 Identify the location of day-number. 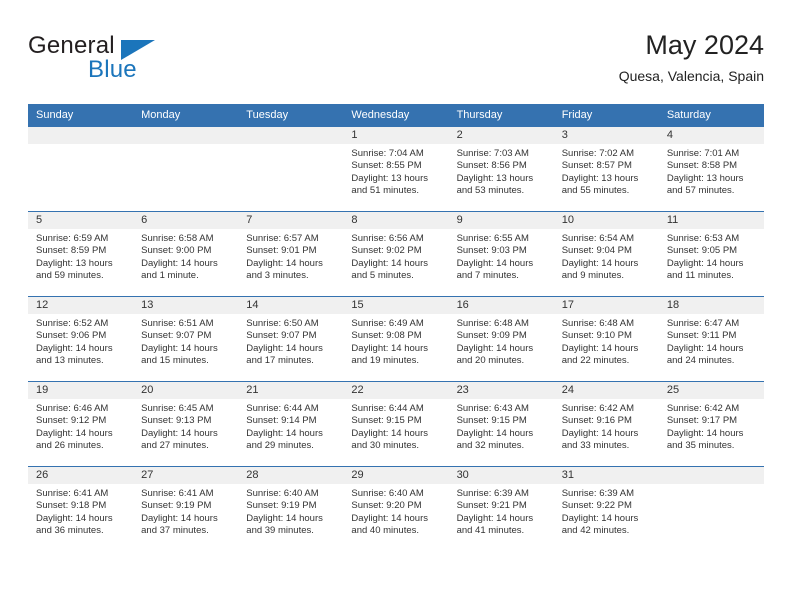
(81, 135).